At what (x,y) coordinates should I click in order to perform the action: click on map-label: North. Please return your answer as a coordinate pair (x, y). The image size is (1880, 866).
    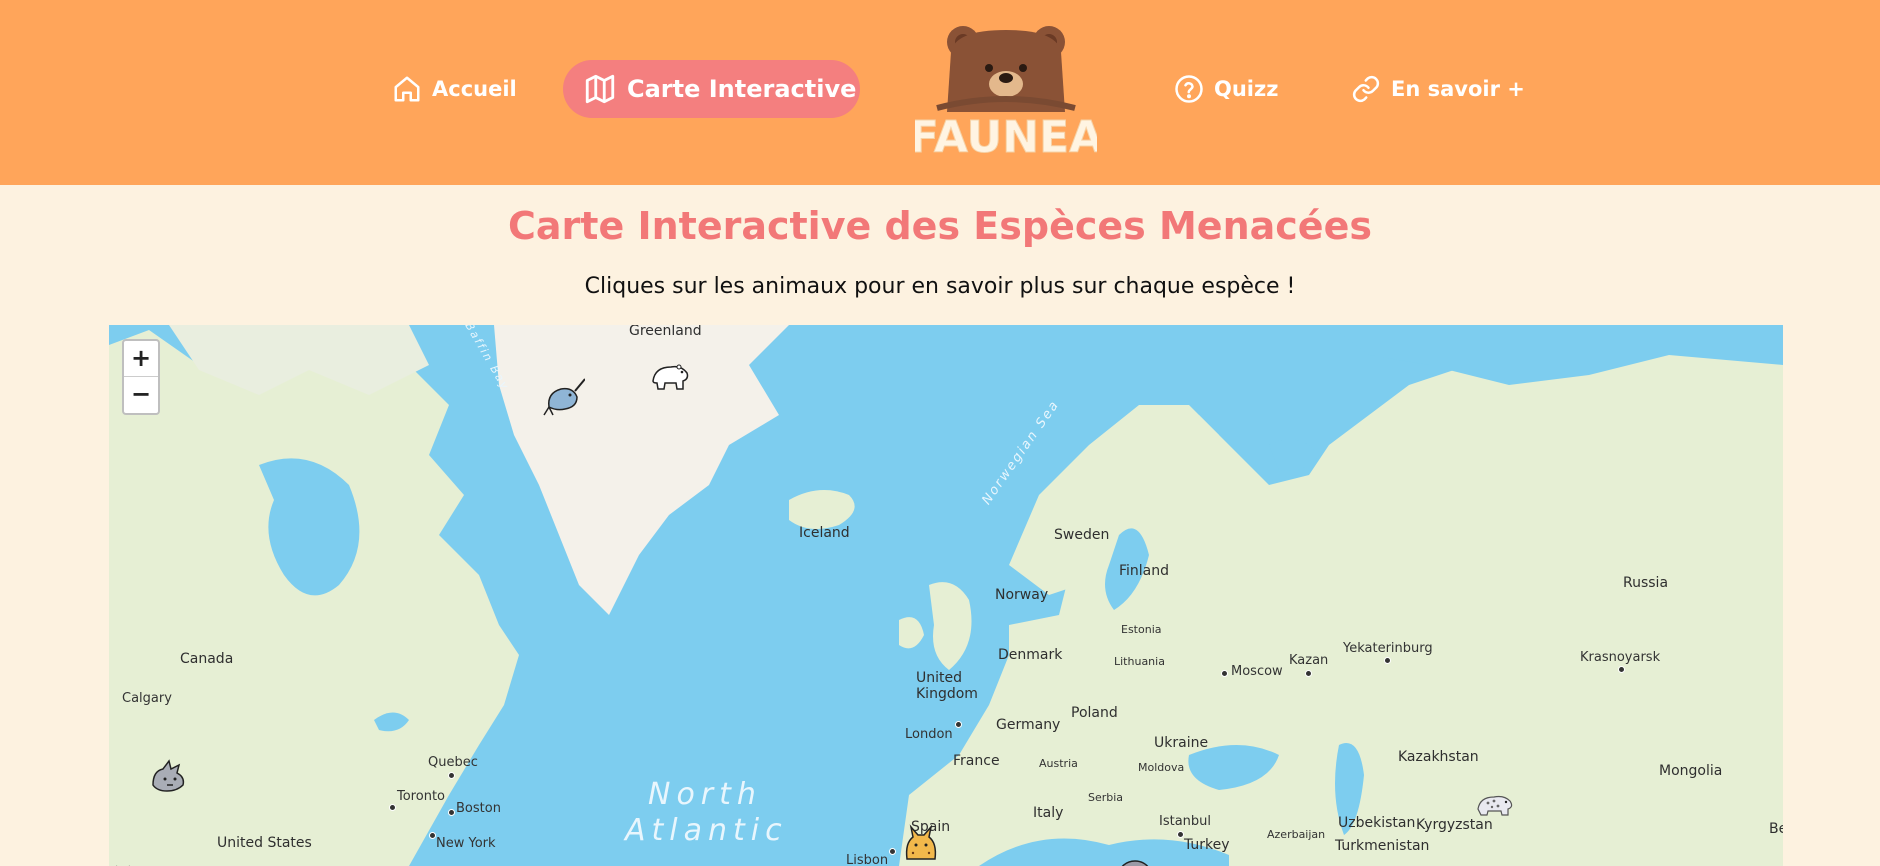
    Looking at the image, I should click on (705, 794).